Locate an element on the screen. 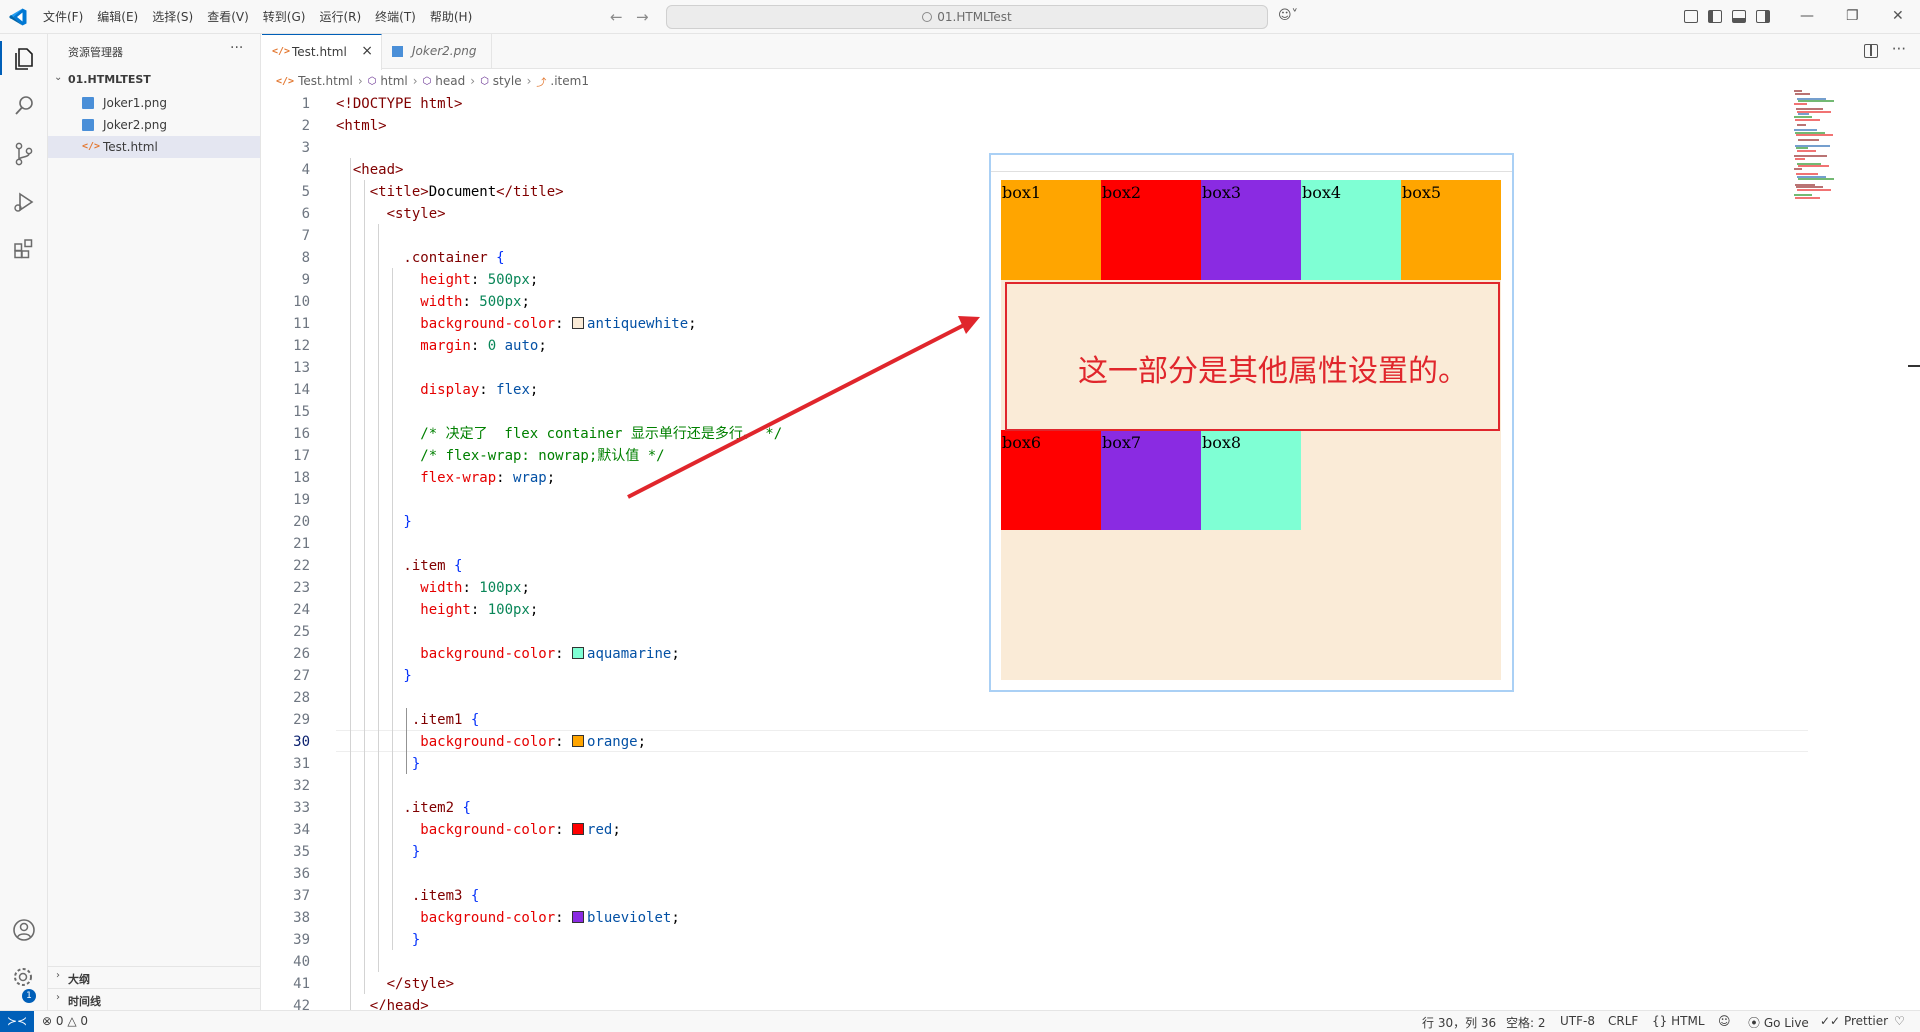 Image resolution: width=1920 pixels, height=1032 pixels. menu-help: 帮助(H) is located at coordinates (451, 17).